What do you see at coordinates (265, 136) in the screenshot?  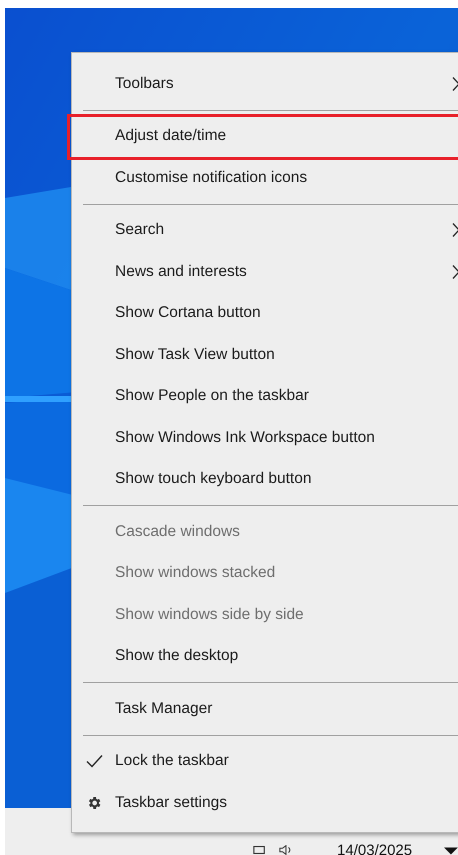 I see `menu-item: Adjust date/time` at bounding box center [265, 136].